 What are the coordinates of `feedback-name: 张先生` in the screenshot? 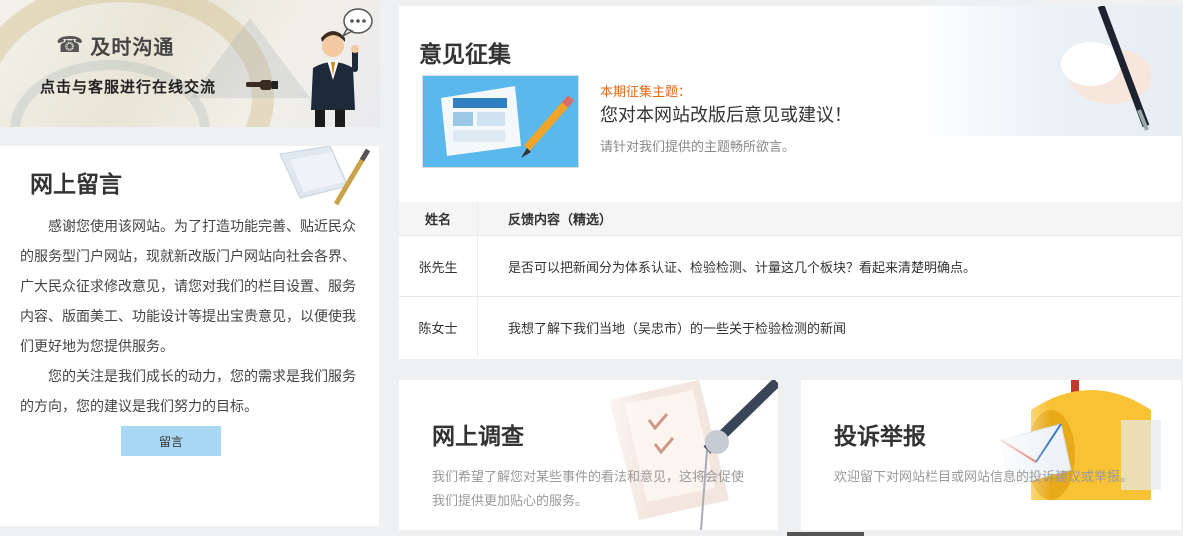 It's located at (438, 266).